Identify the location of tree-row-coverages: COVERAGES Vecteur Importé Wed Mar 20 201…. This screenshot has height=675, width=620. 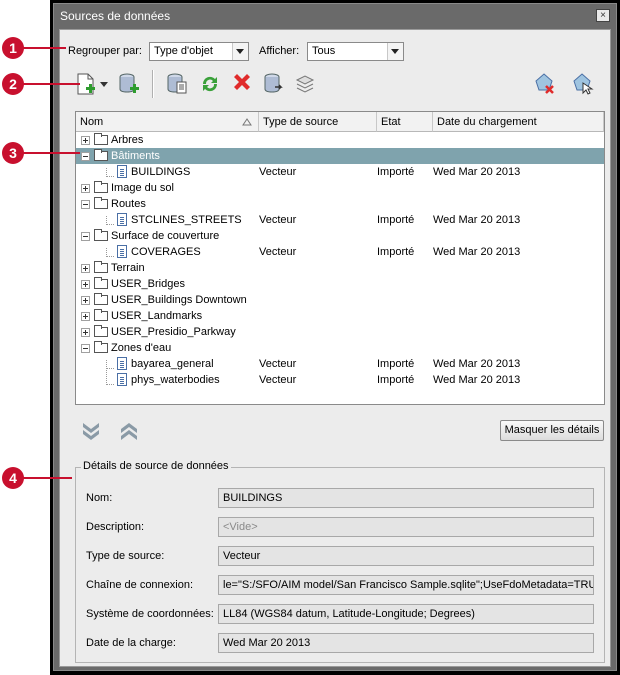
(340, 252).